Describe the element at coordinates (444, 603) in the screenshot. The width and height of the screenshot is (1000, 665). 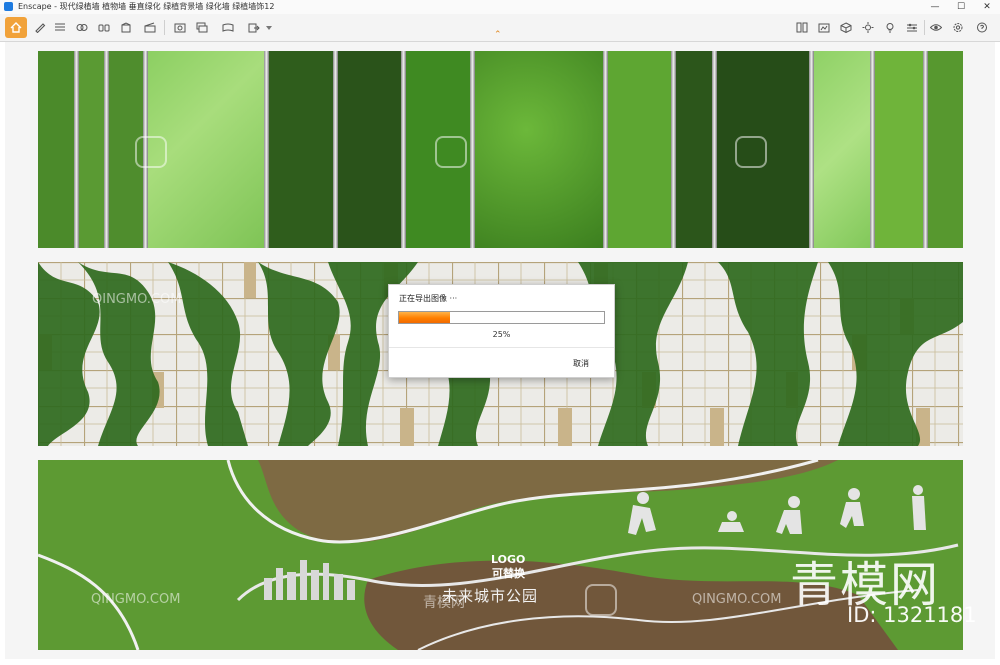
I see `watermark-brand: 青模网` at that location.